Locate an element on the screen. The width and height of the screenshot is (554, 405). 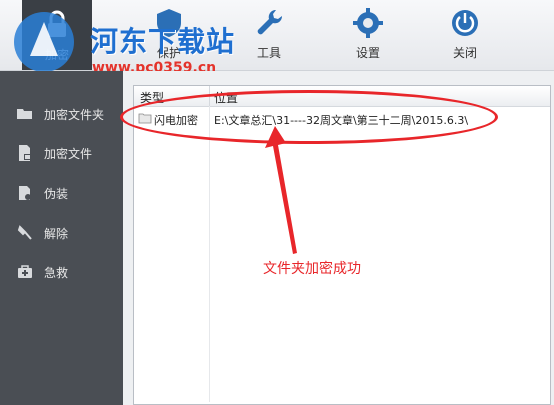
file-lock-icon is located at coordinates (25, 153).